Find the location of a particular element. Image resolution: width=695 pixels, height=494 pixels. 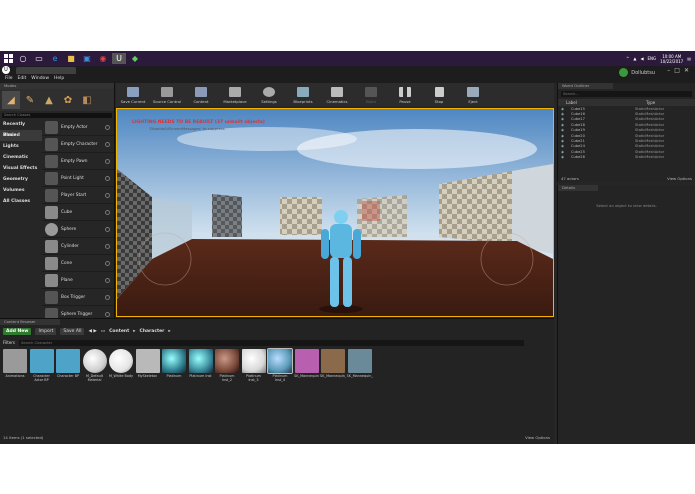

marketplace-icon is located at coordinates (235, 92).